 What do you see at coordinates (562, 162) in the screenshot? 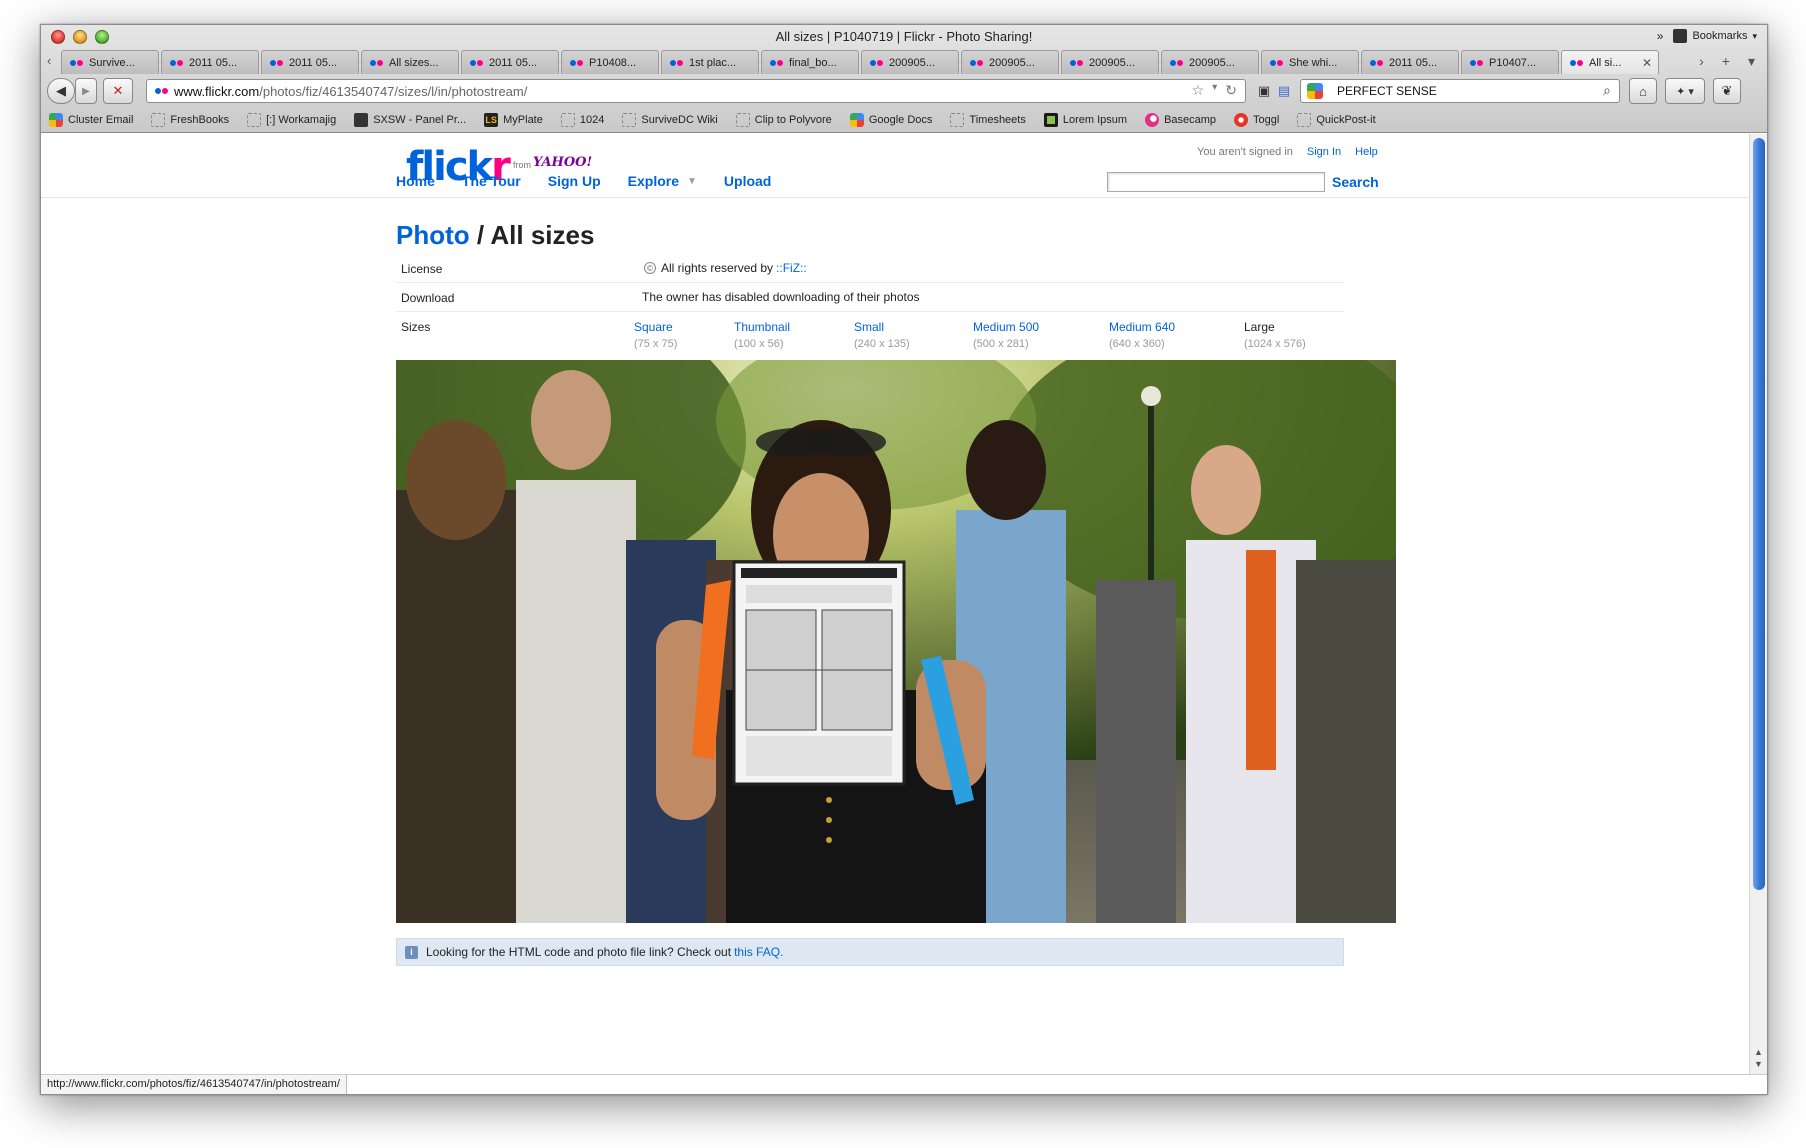
I see `yahoo-logo: YAHOO!` at bounding box center [562, 162].